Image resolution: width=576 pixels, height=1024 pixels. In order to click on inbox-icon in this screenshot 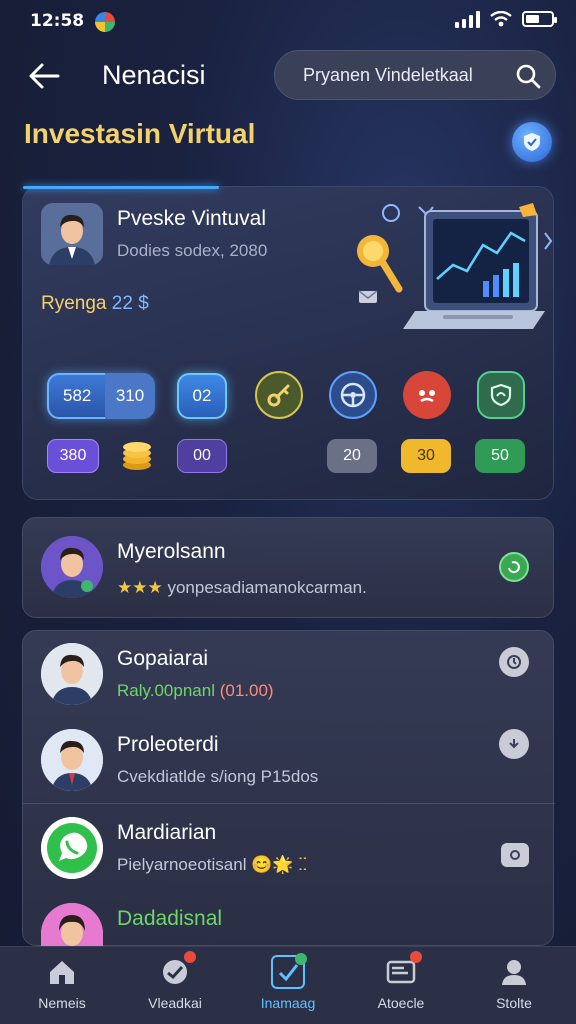, I will do `click(401, 972)`.